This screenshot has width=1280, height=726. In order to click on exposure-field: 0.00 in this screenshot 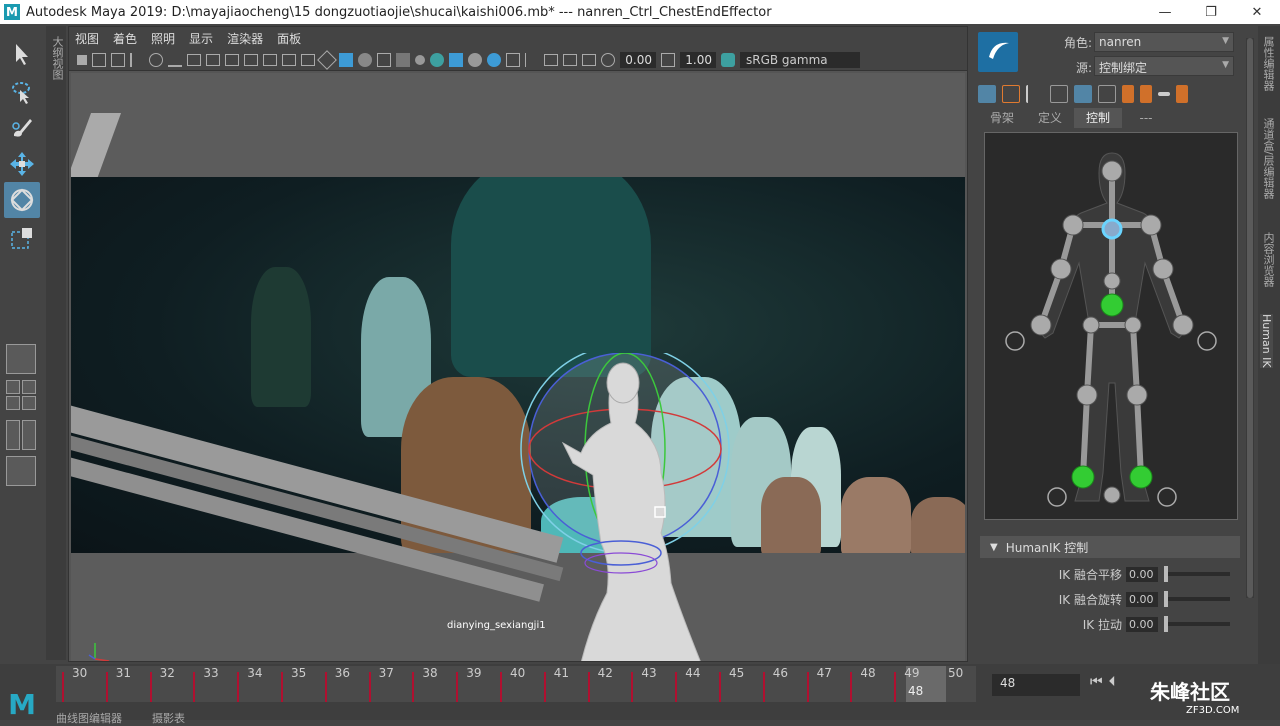, I will do `click(638, 59)`.